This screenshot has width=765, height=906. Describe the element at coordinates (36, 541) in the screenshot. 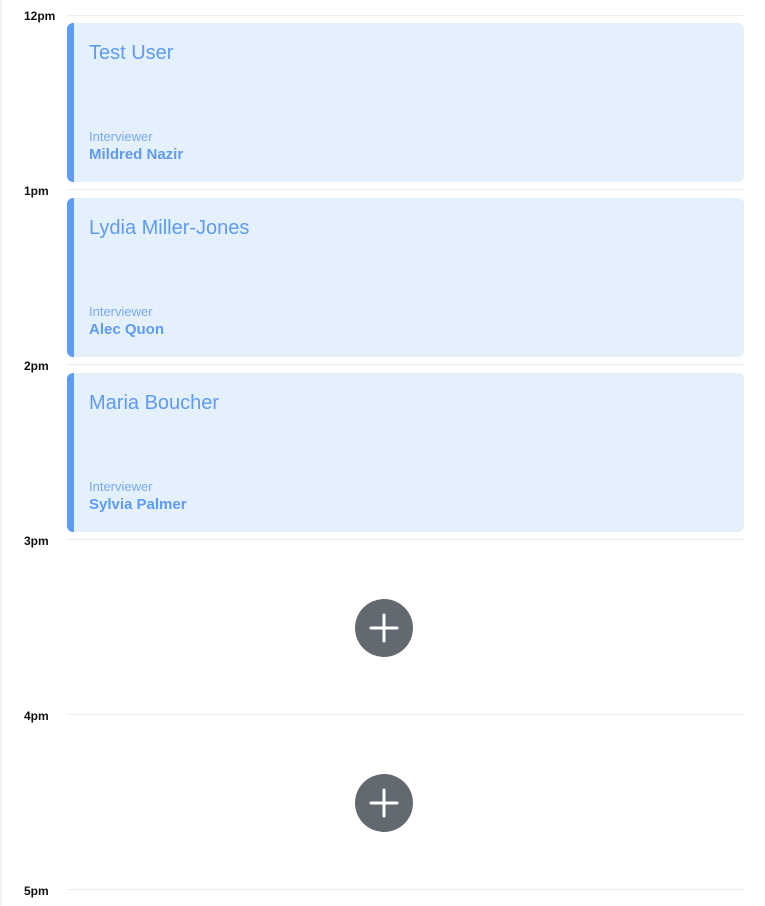

I see `time-label-3pm: 3pm` at that location.